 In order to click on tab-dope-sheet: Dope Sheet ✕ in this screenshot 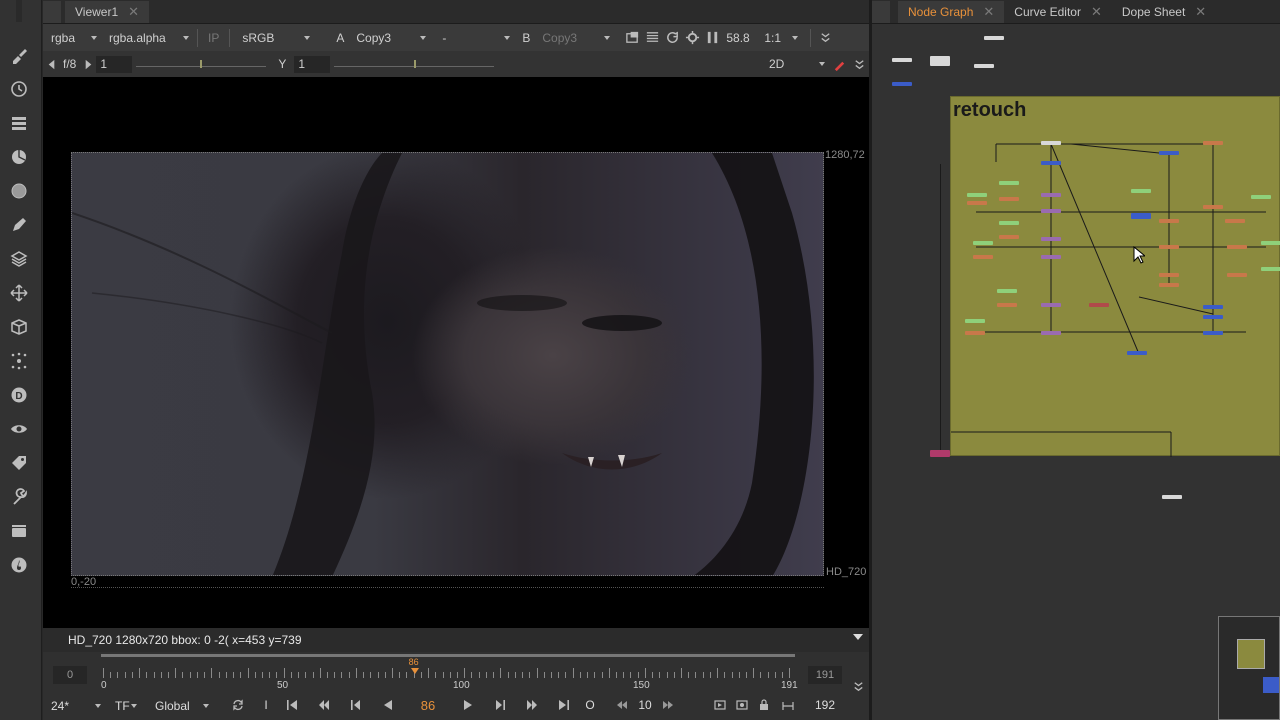, I will do `click(1164, 12)`.